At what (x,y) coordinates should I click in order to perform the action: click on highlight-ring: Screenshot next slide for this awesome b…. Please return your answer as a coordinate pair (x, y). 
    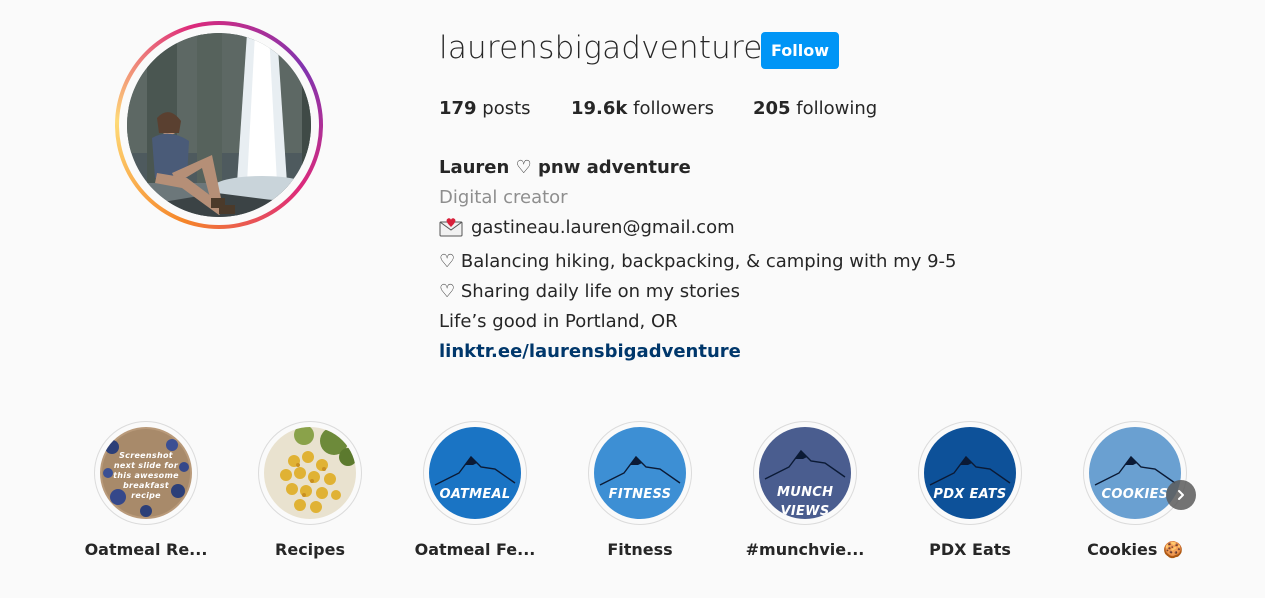
    Looking at the image, I should click on (146, 473).